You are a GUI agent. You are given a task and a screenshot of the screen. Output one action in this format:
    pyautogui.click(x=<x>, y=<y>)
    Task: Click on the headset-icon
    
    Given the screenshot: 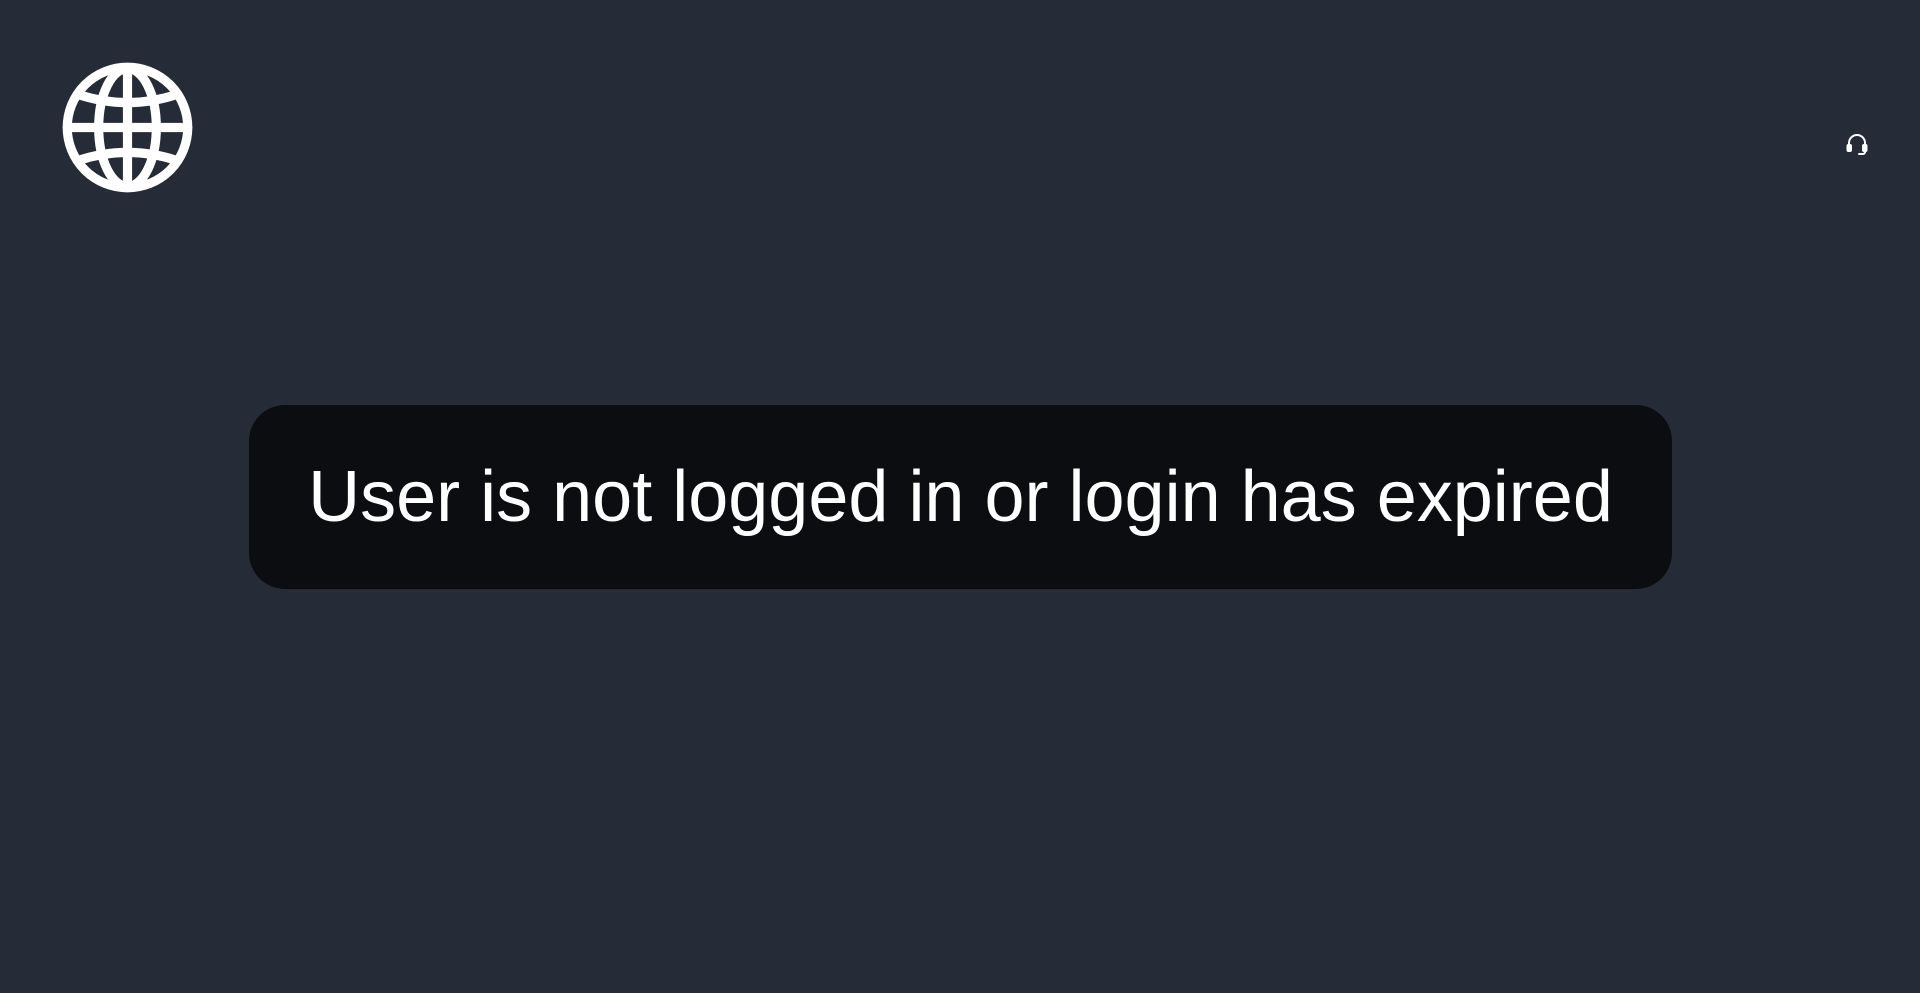 What is the action you would take?
    pyautogui.click(x=1856, y=144)
    